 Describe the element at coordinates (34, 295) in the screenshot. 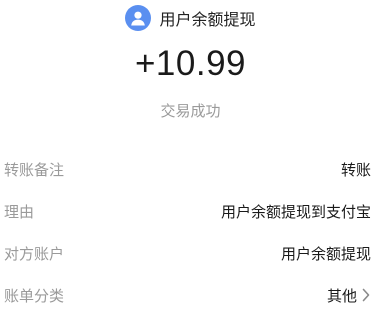

I see `category-label: 账单分类` at that location.